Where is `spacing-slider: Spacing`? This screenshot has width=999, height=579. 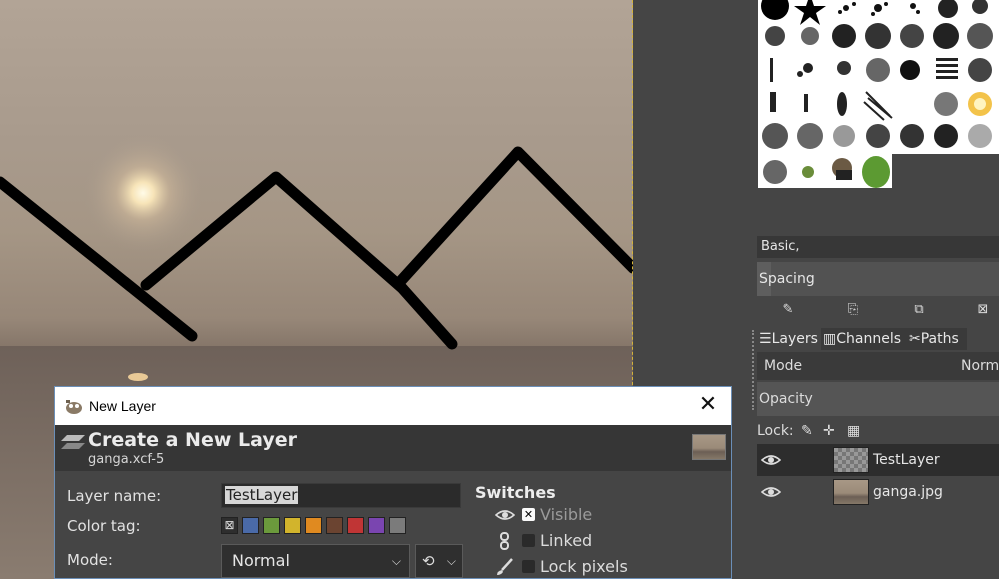
spacing-slider: Spacing is located at coordinates (878, 279).